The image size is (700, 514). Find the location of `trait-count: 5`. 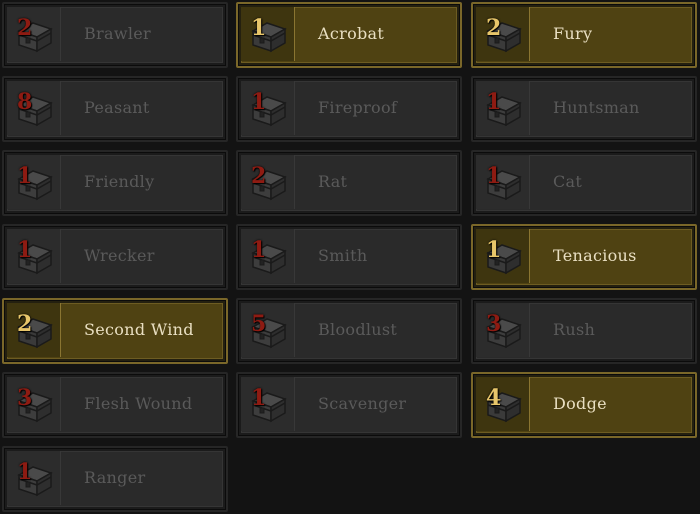

trait-count: 5 is located at coordinates (259, 324).